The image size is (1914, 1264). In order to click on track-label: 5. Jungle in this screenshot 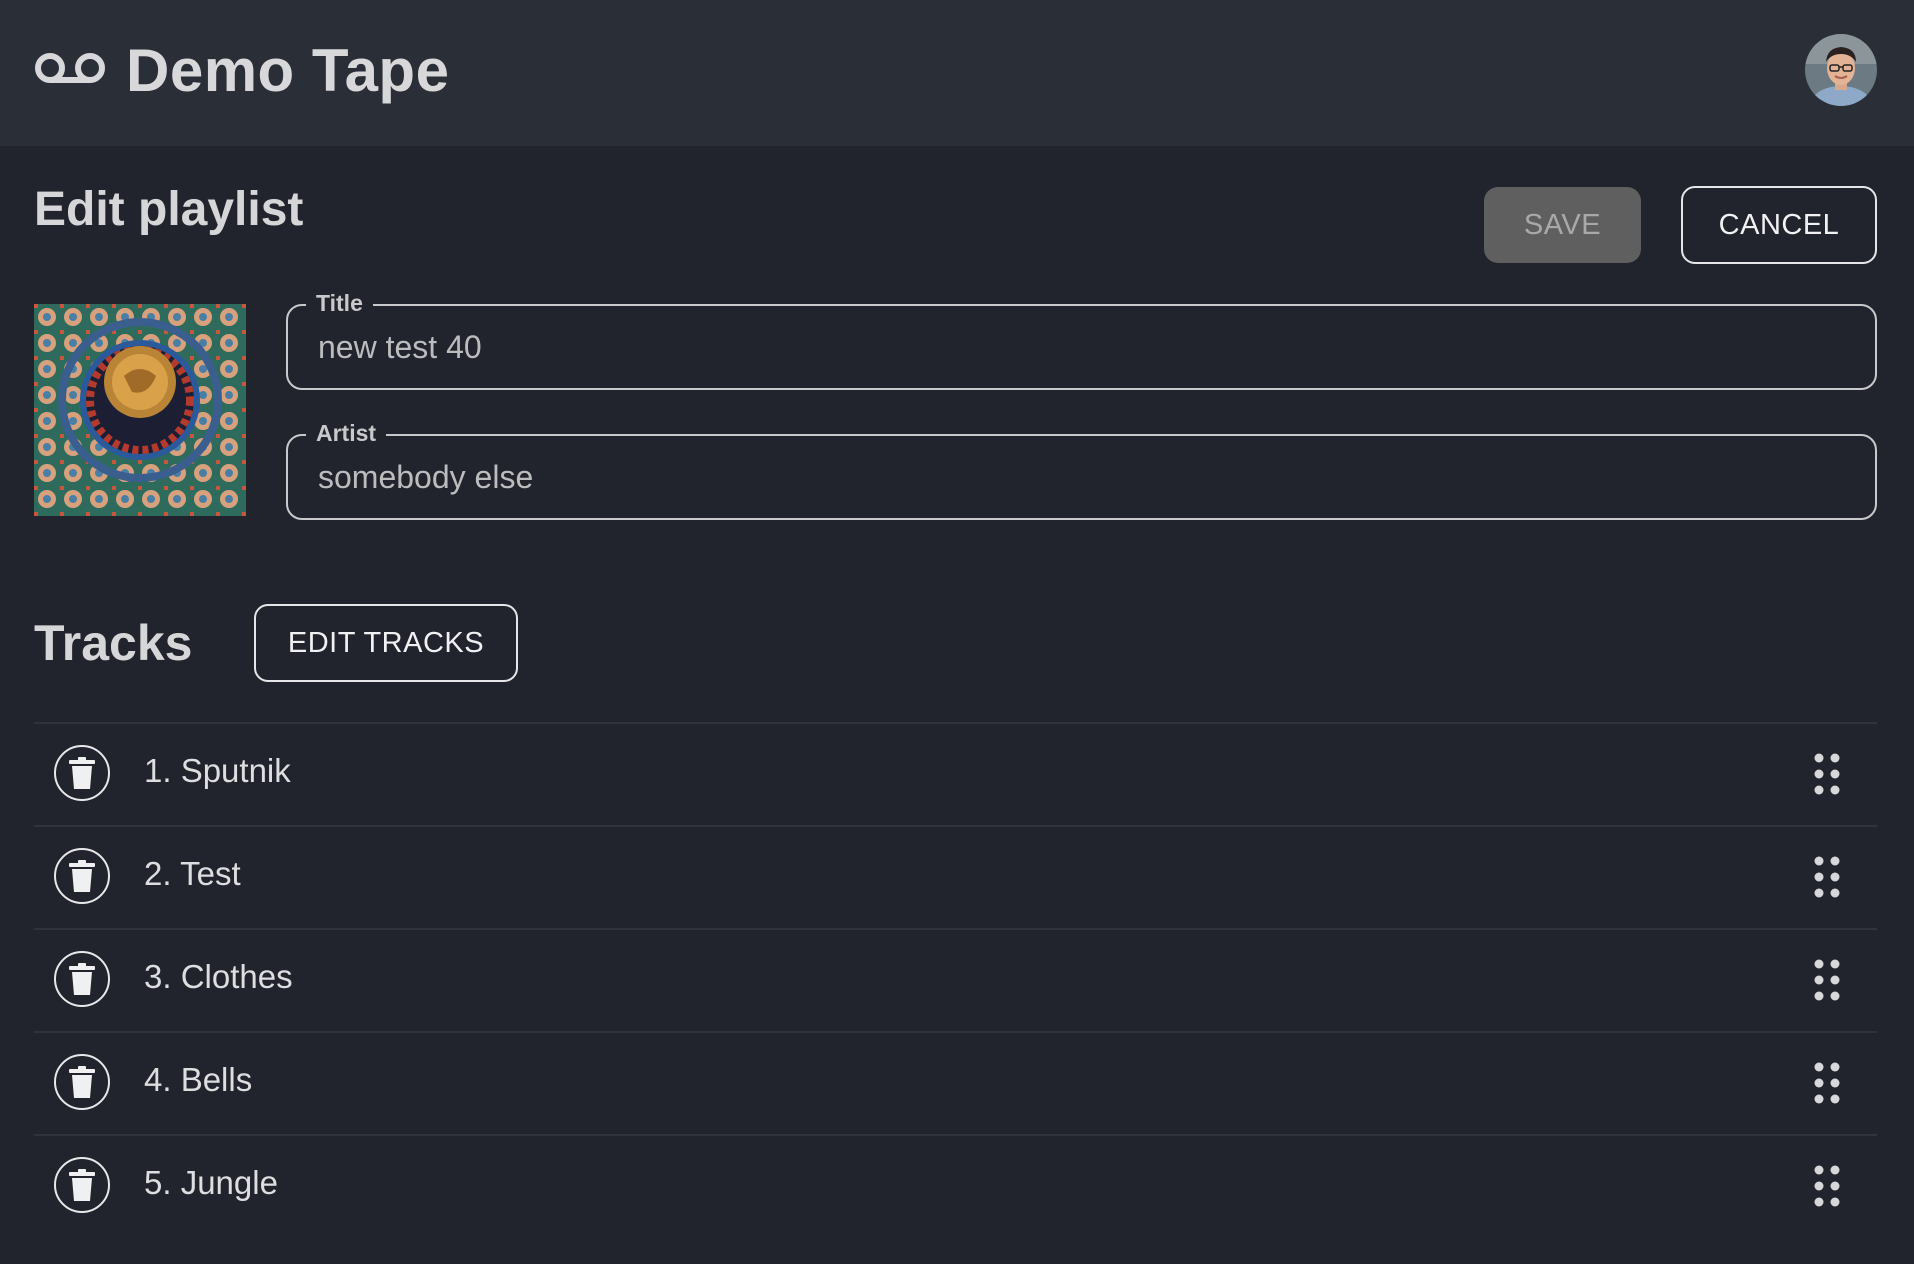, I will do `click(211, 1182)`.